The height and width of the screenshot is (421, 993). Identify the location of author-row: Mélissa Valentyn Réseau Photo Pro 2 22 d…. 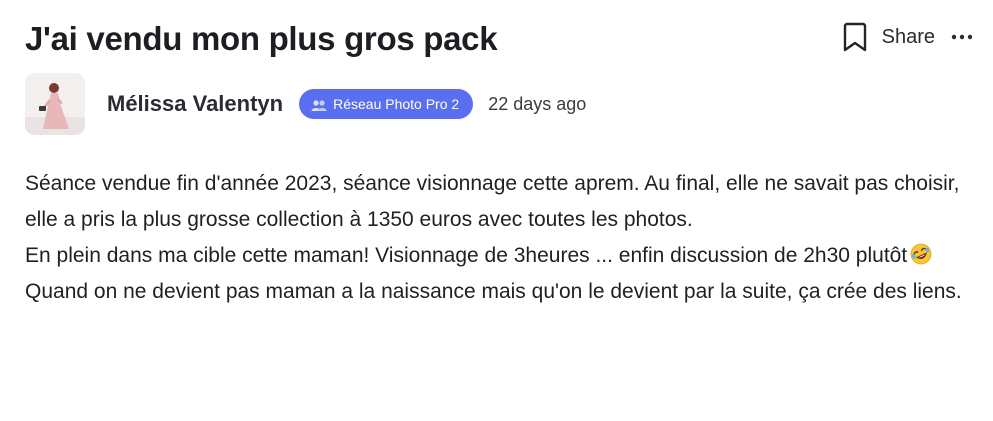
(305, 104).